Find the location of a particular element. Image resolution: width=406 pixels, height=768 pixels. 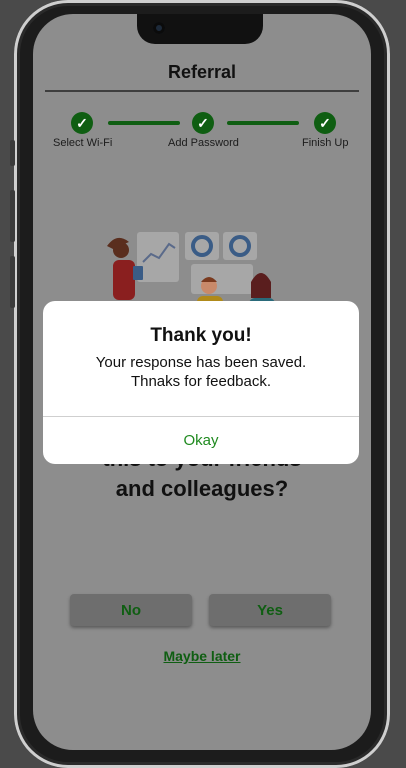

step-label-finish-up: Finish Up is located at coordinates (325, 143).